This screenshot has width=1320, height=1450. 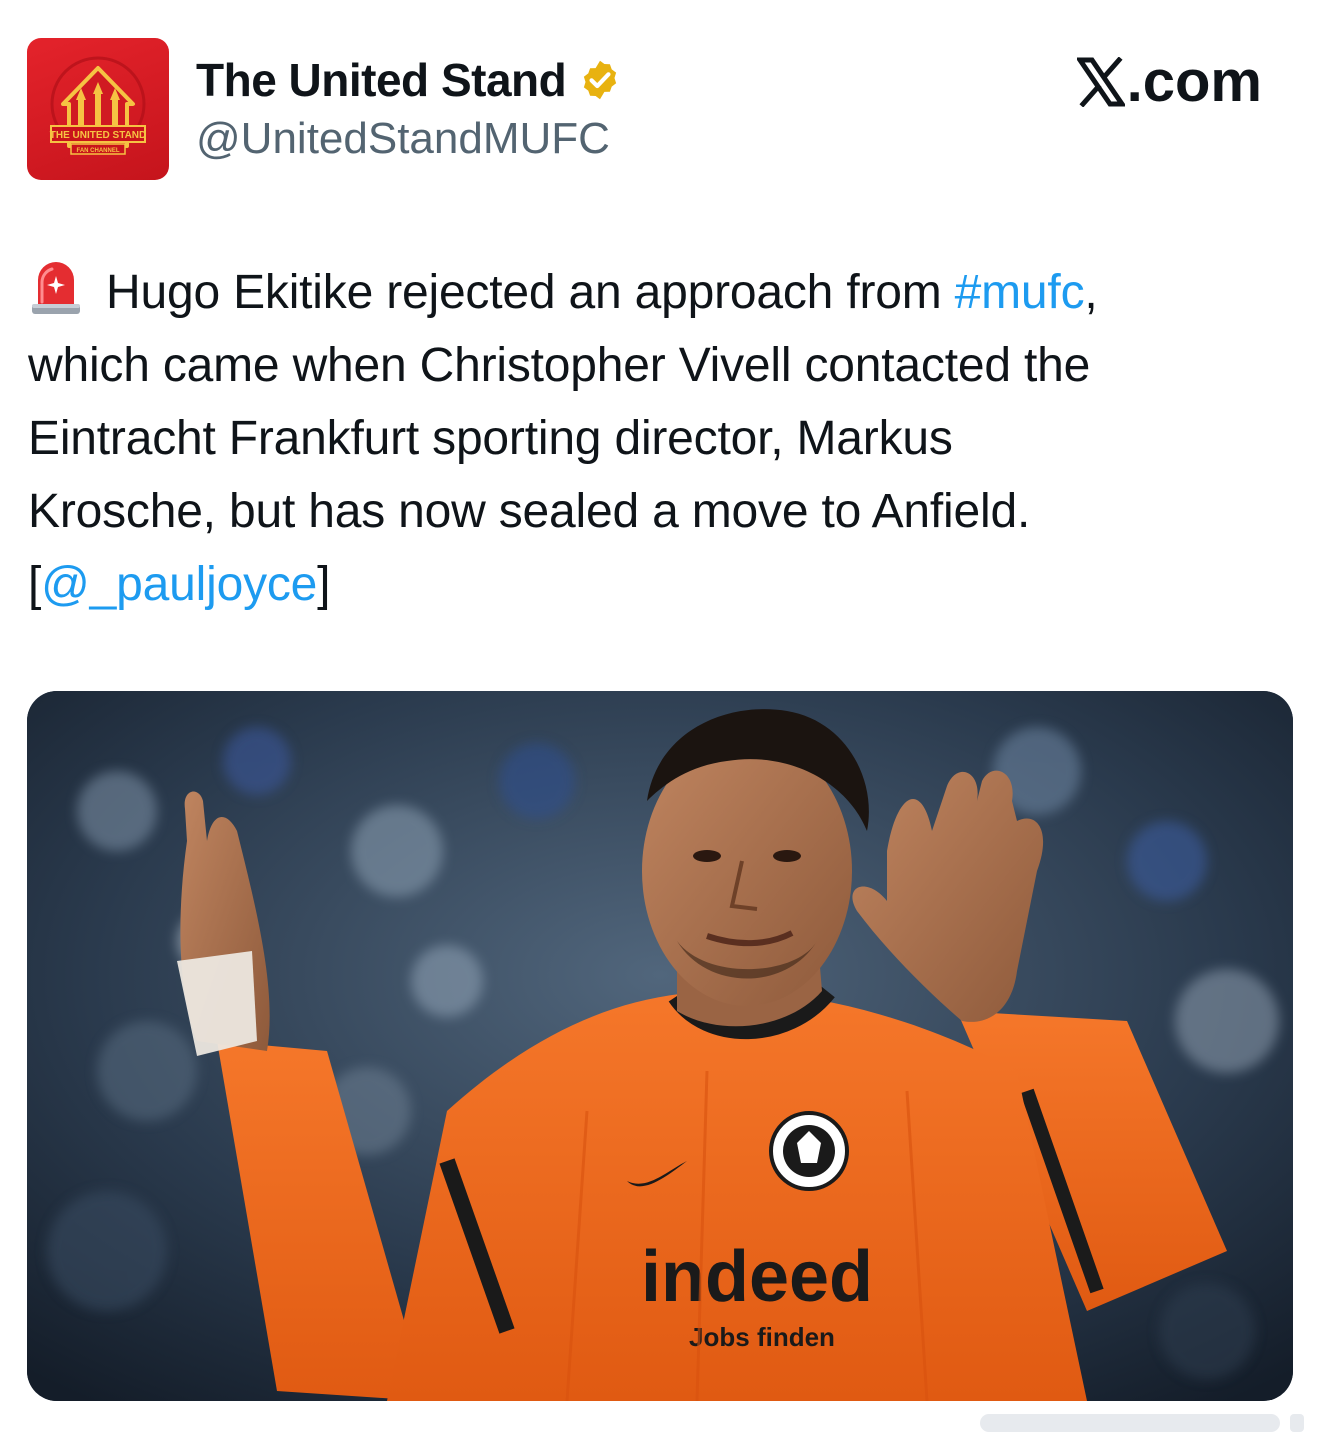 I want to click on x-logo-icon, so click(x=1100, y=82).